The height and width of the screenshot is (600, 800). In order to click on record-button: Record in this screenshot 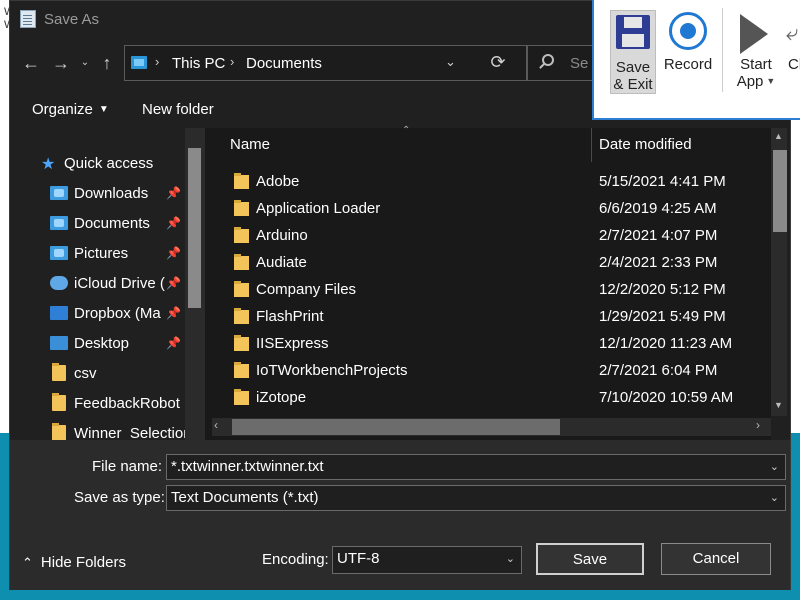, I will do `click(688, 52)`.